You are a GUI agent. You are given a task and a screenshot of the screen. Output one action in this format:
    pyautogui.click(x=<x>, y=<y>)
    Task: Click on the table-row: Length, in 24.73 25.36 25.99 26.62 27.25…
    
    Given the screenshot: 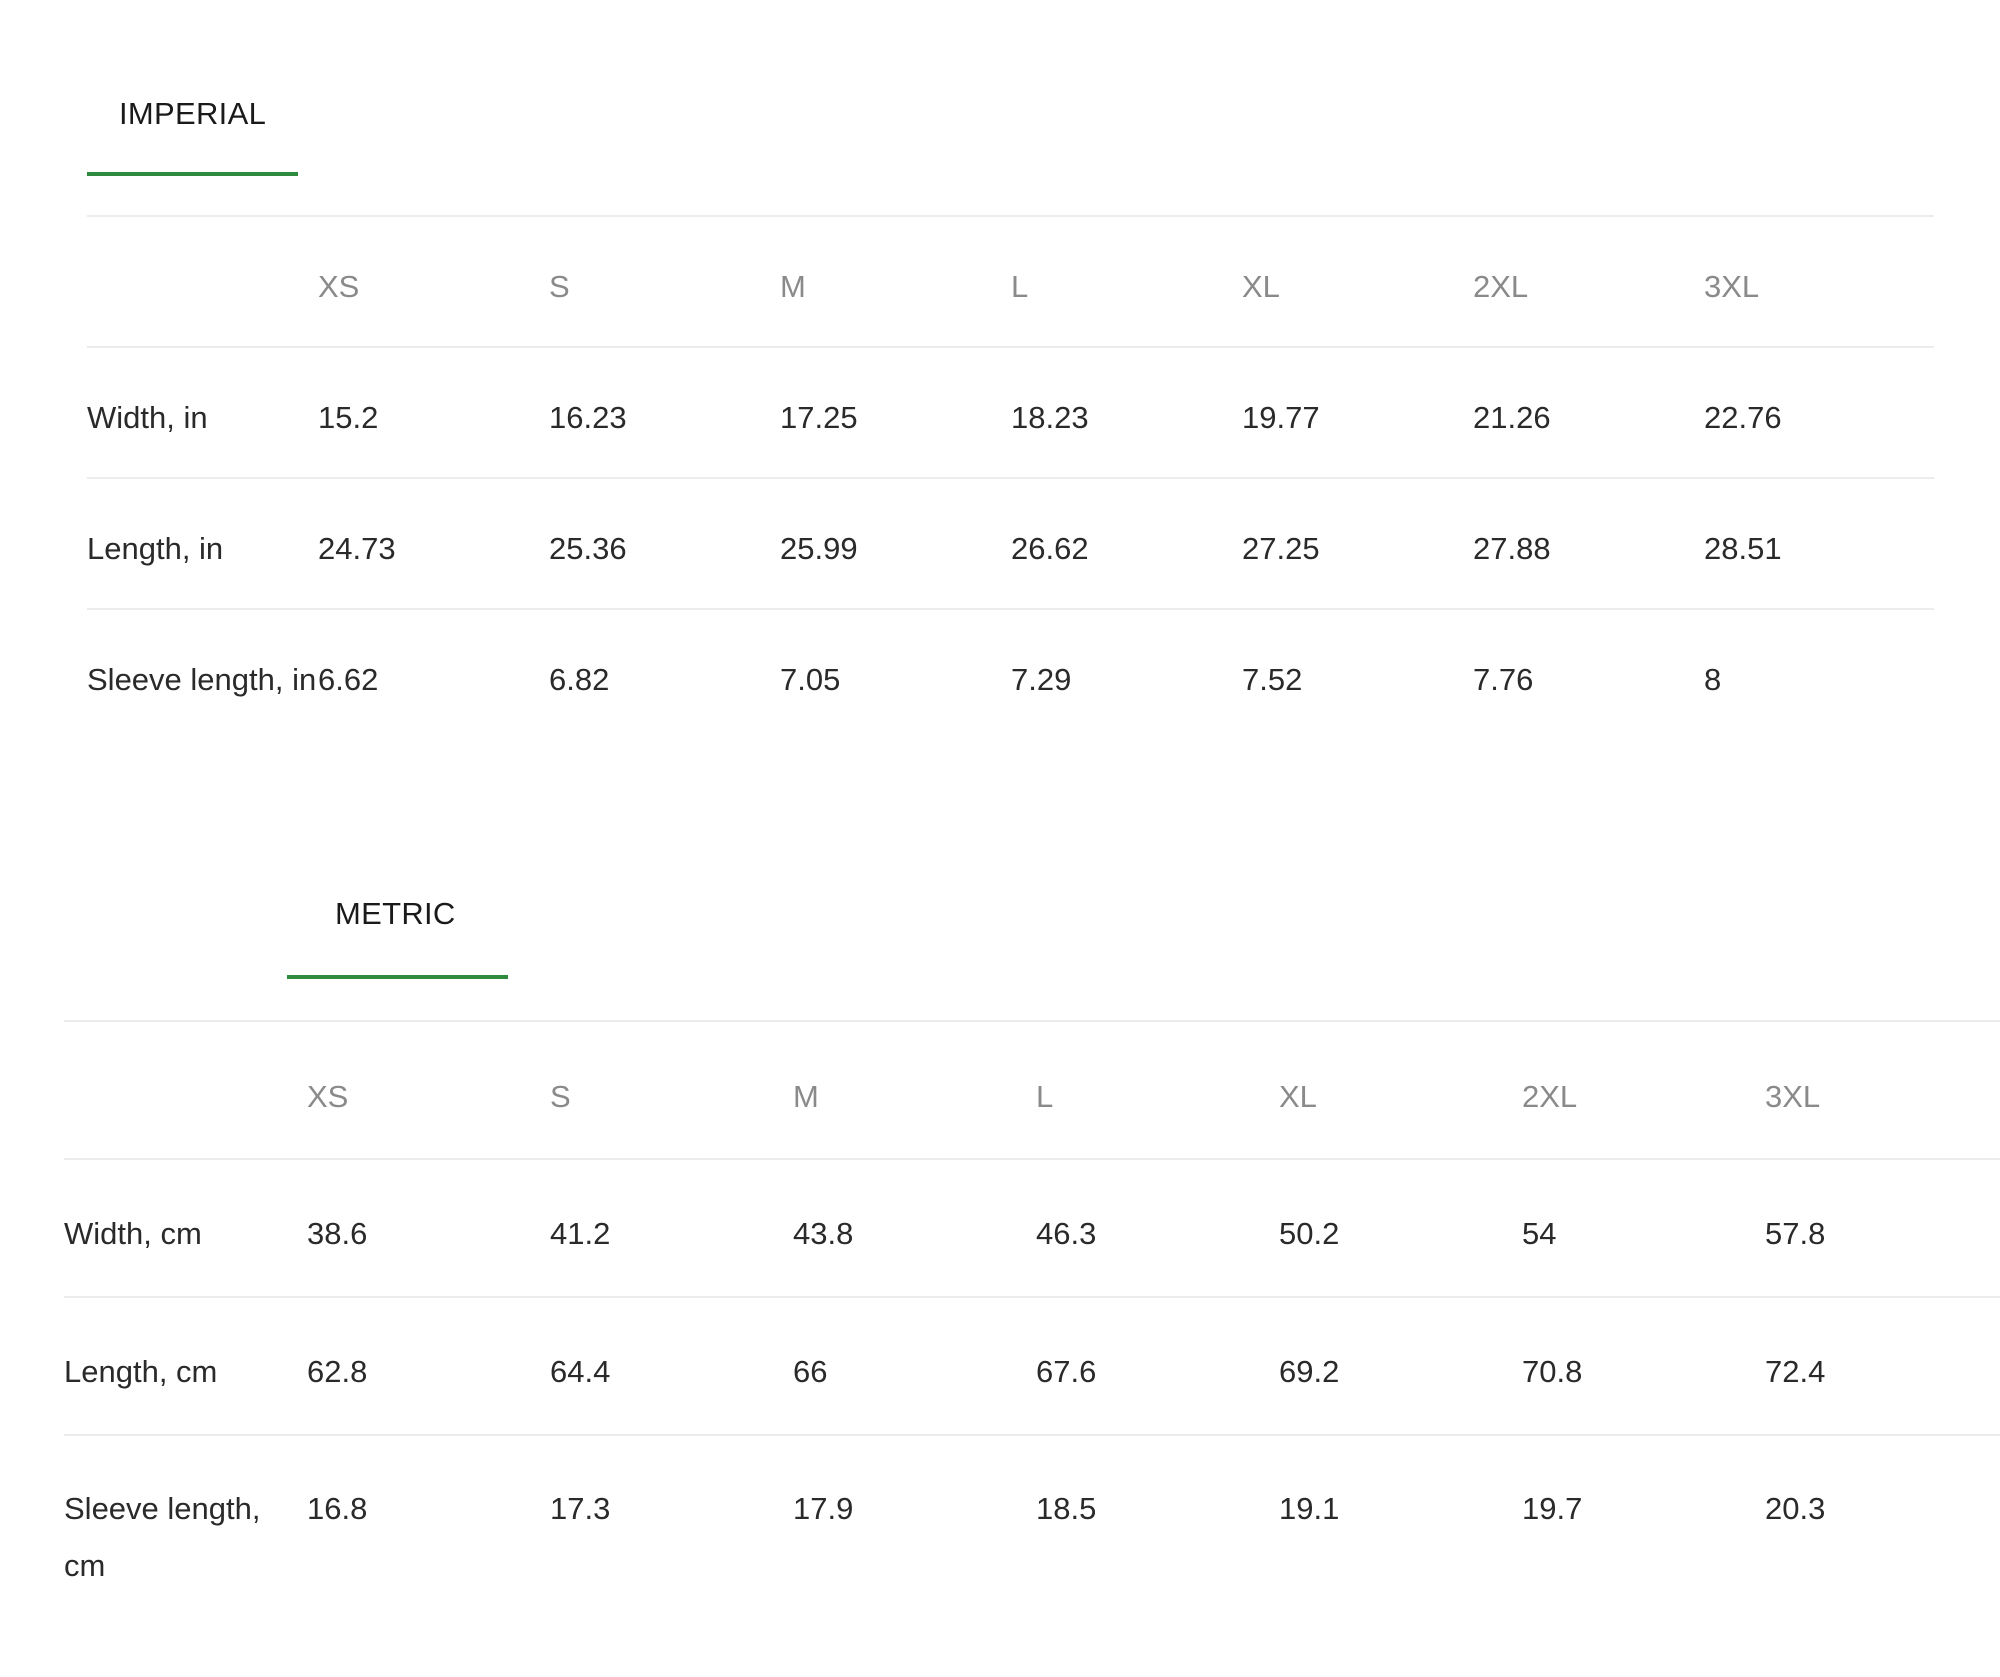 What is the action you would take?
    pyautogui.click(x=1011, y=548)
    